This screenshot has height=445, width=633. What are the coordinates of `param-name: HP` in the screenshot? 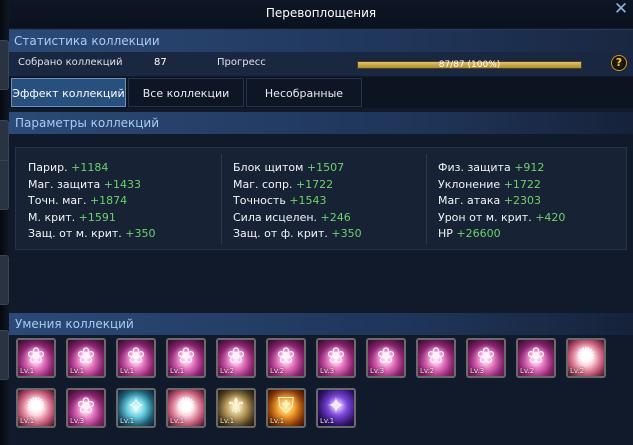 It's located at (447, 233).